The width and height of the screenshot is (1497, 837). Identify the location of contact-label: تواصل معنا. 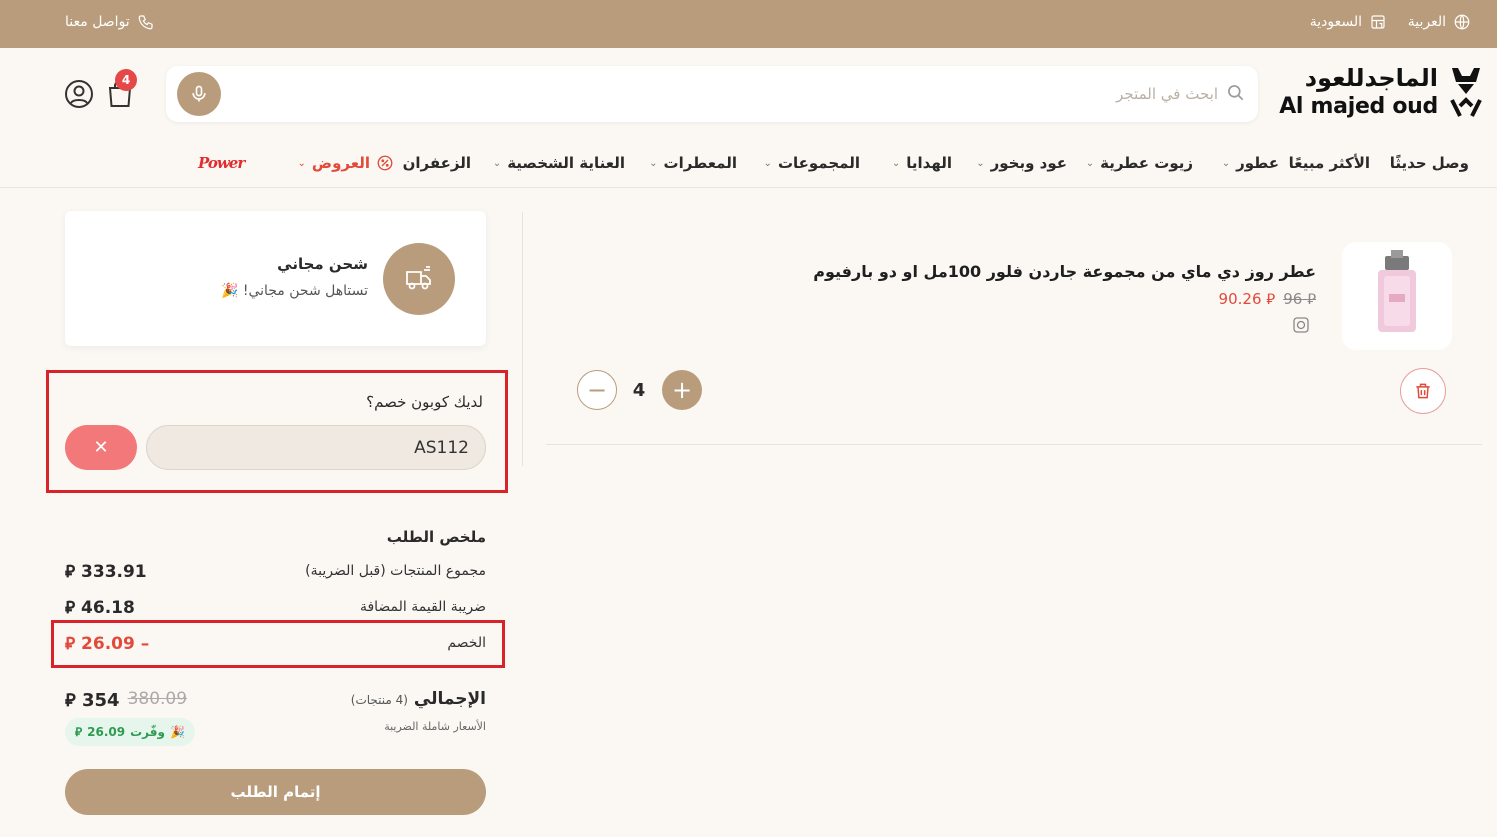
(97, 22).